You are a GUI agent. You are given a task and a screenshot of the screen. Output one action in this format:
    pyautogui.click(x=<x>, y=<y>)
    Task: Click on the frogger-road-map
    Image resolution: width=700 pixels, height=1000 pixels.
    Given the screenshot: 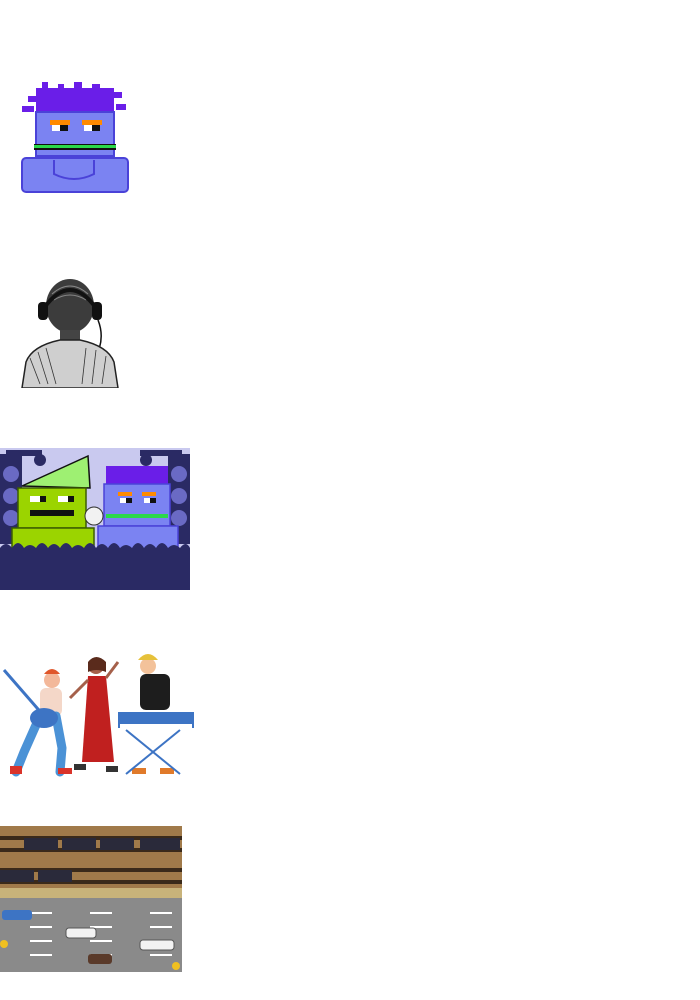 What is the action you would take?
    pyautogui.click(x=91, y=902)
    